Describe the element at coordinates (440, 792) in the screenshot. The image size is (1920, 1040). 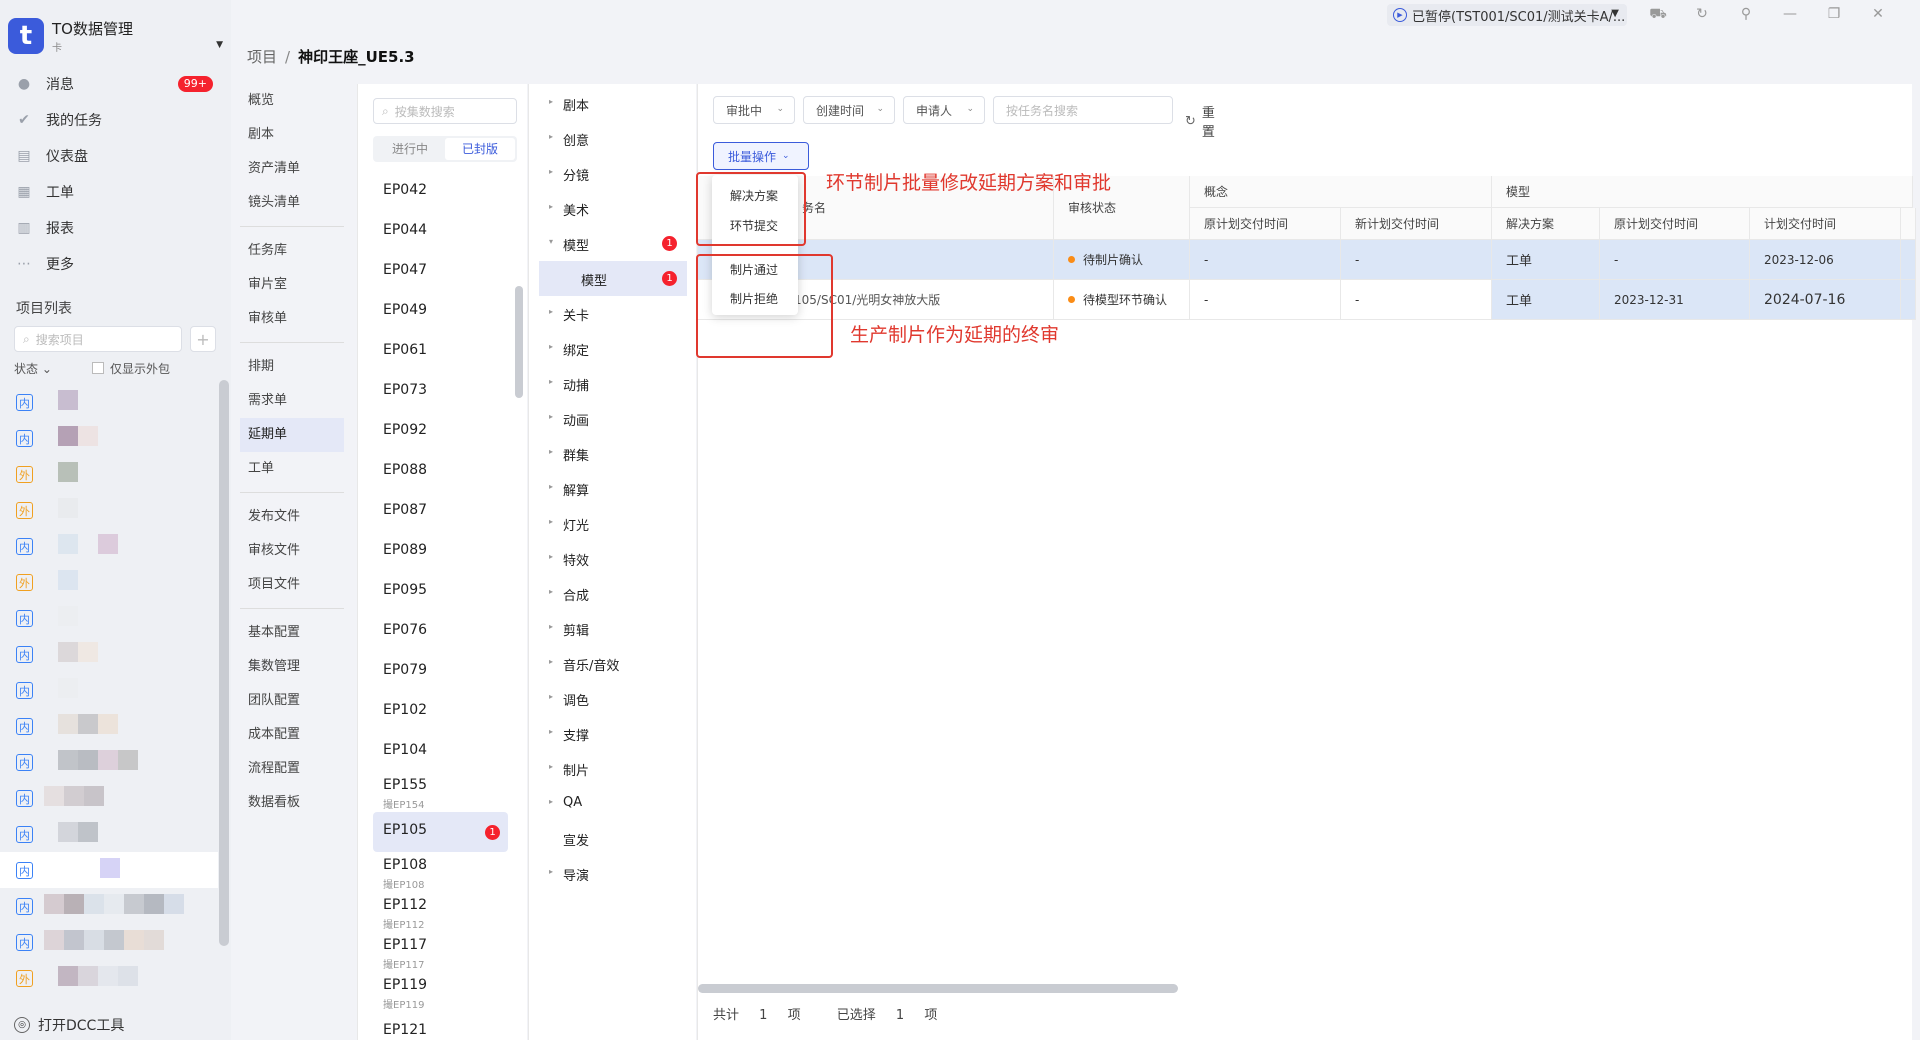
I see `episode-item: EP155 撮EP154` at that location.